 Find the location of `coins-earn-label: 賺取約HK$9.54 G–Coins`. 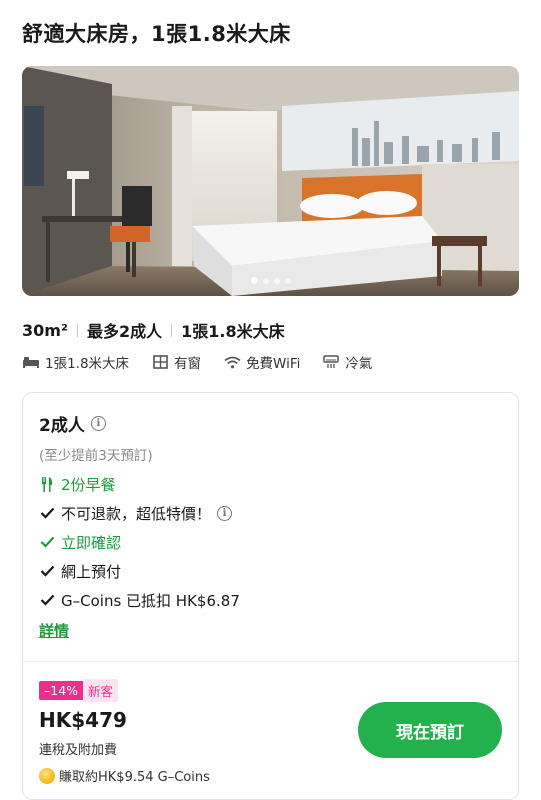

coins-earn-label: 賺取約HK$9.54 G–Coins is located at coordinates (134, 777).